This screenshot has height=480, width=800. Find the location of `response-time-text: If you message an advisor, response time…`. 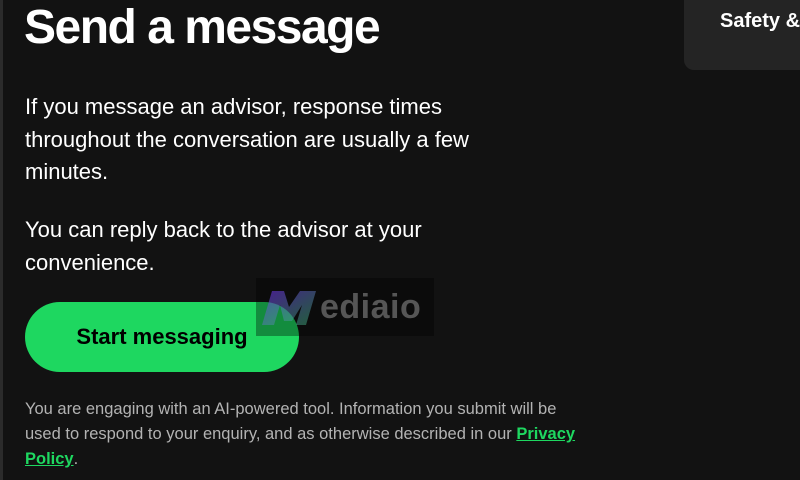

response-time-text: If you message an advisor, response time… is located at coordinates (247, 139).